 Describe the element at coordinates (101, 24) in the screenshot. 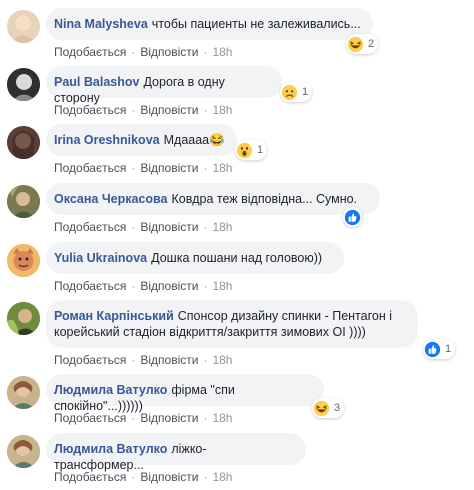

I see `comment-author: Nina Malysheva` at that location.